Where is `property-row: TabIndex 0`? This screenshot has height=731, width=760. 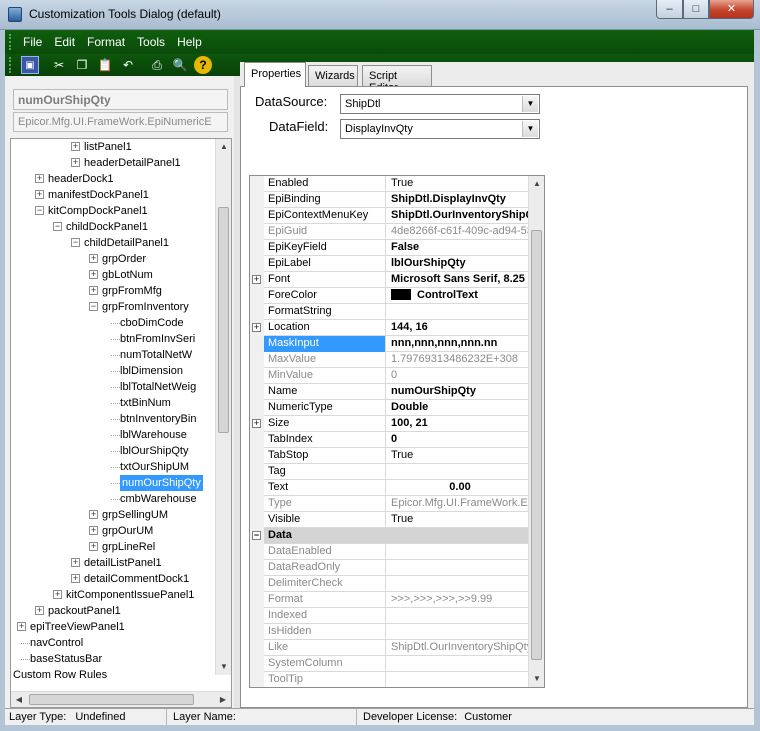
property-row: TabIndex 0 is located at coordinates (389, 440).